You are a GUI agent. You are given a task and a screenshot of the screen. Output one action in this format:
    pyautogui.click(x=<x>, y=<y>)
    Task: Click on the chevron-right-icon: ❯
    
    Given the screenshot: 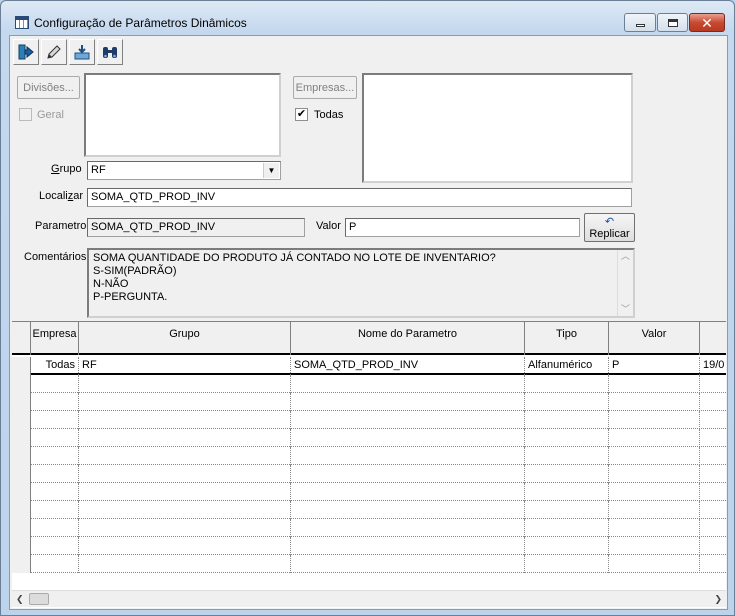 What is the action you would take?
    pyautogui.click(x=718, y=599)
    